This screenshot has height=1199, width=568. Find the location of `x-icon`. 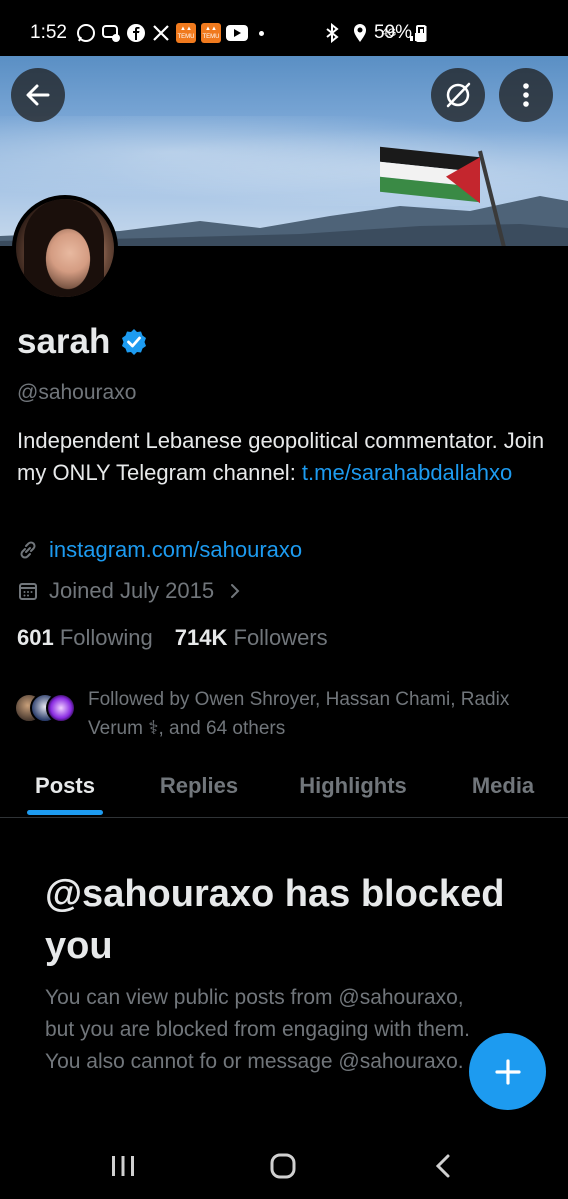

x-icon is located at coordinates (161, 33).